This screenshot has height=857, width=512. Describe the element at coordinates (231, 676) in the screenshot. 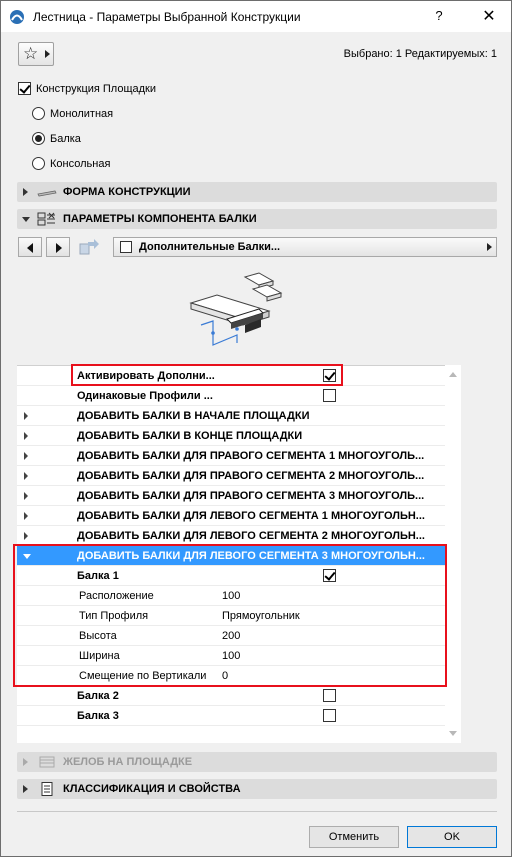

I see `param-row-vertical-offset: Смещение по Вертикали 0` at that location.